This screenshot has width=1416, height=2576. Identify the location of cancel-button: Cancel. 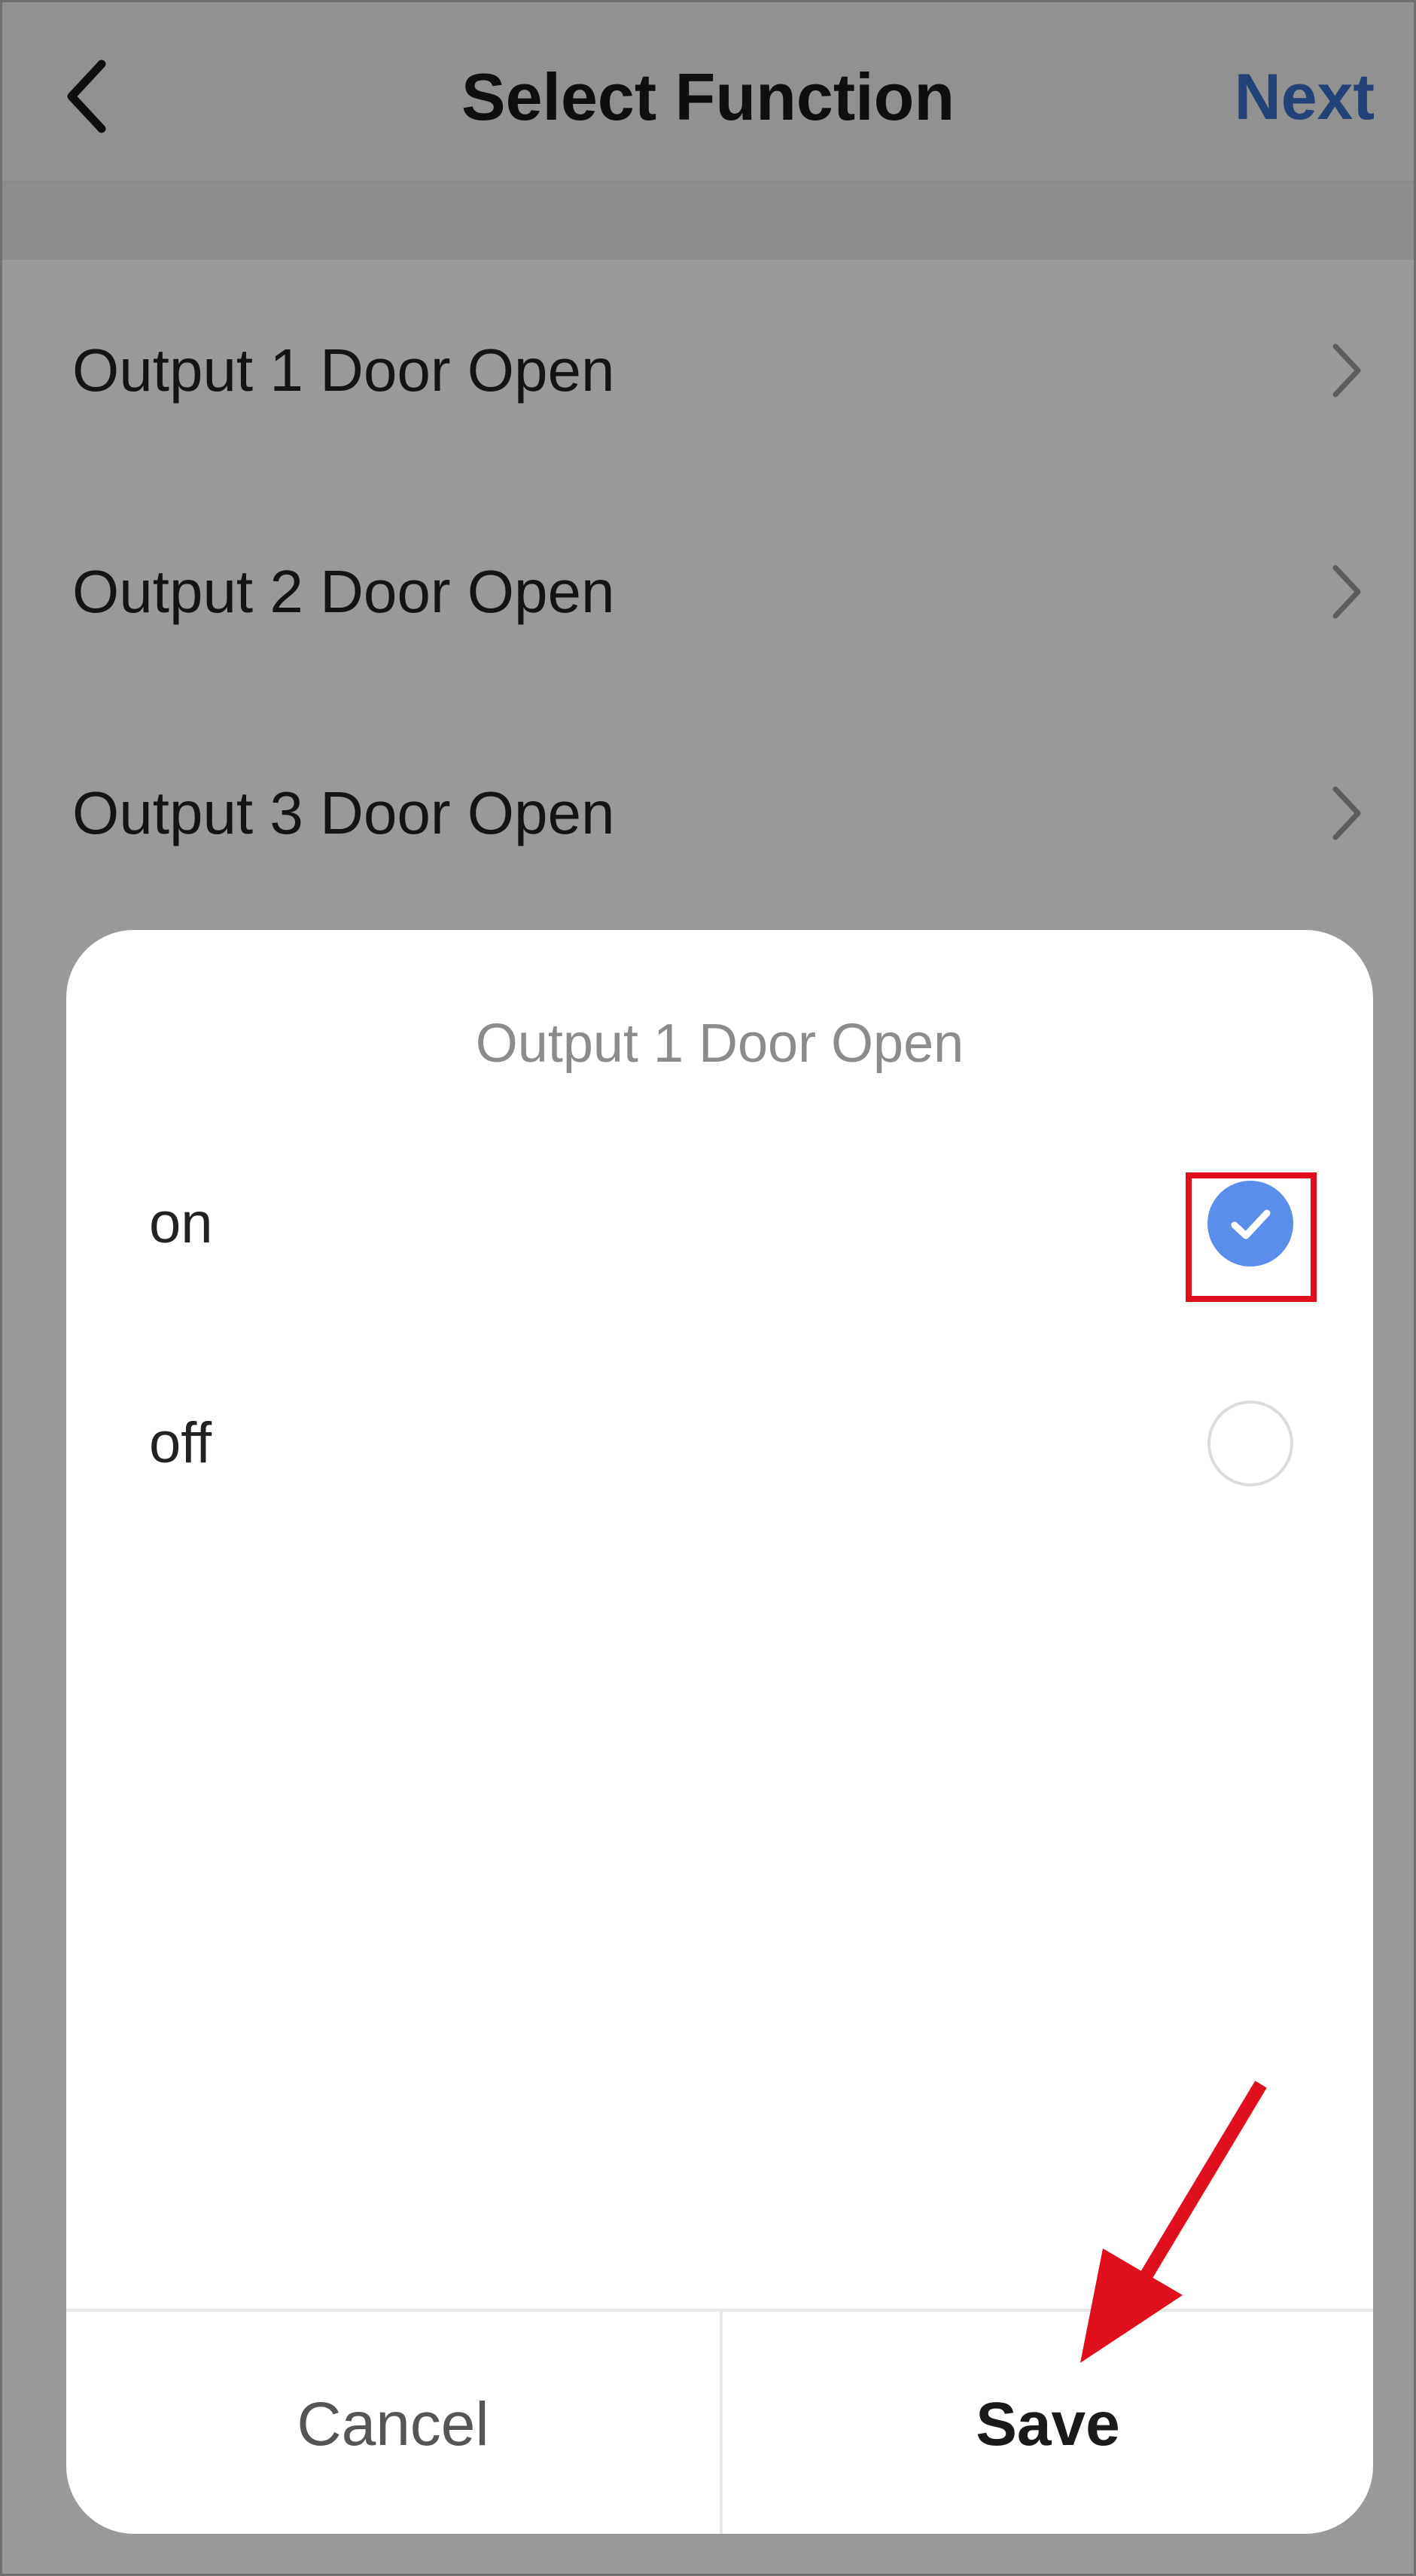
(393, 2423).